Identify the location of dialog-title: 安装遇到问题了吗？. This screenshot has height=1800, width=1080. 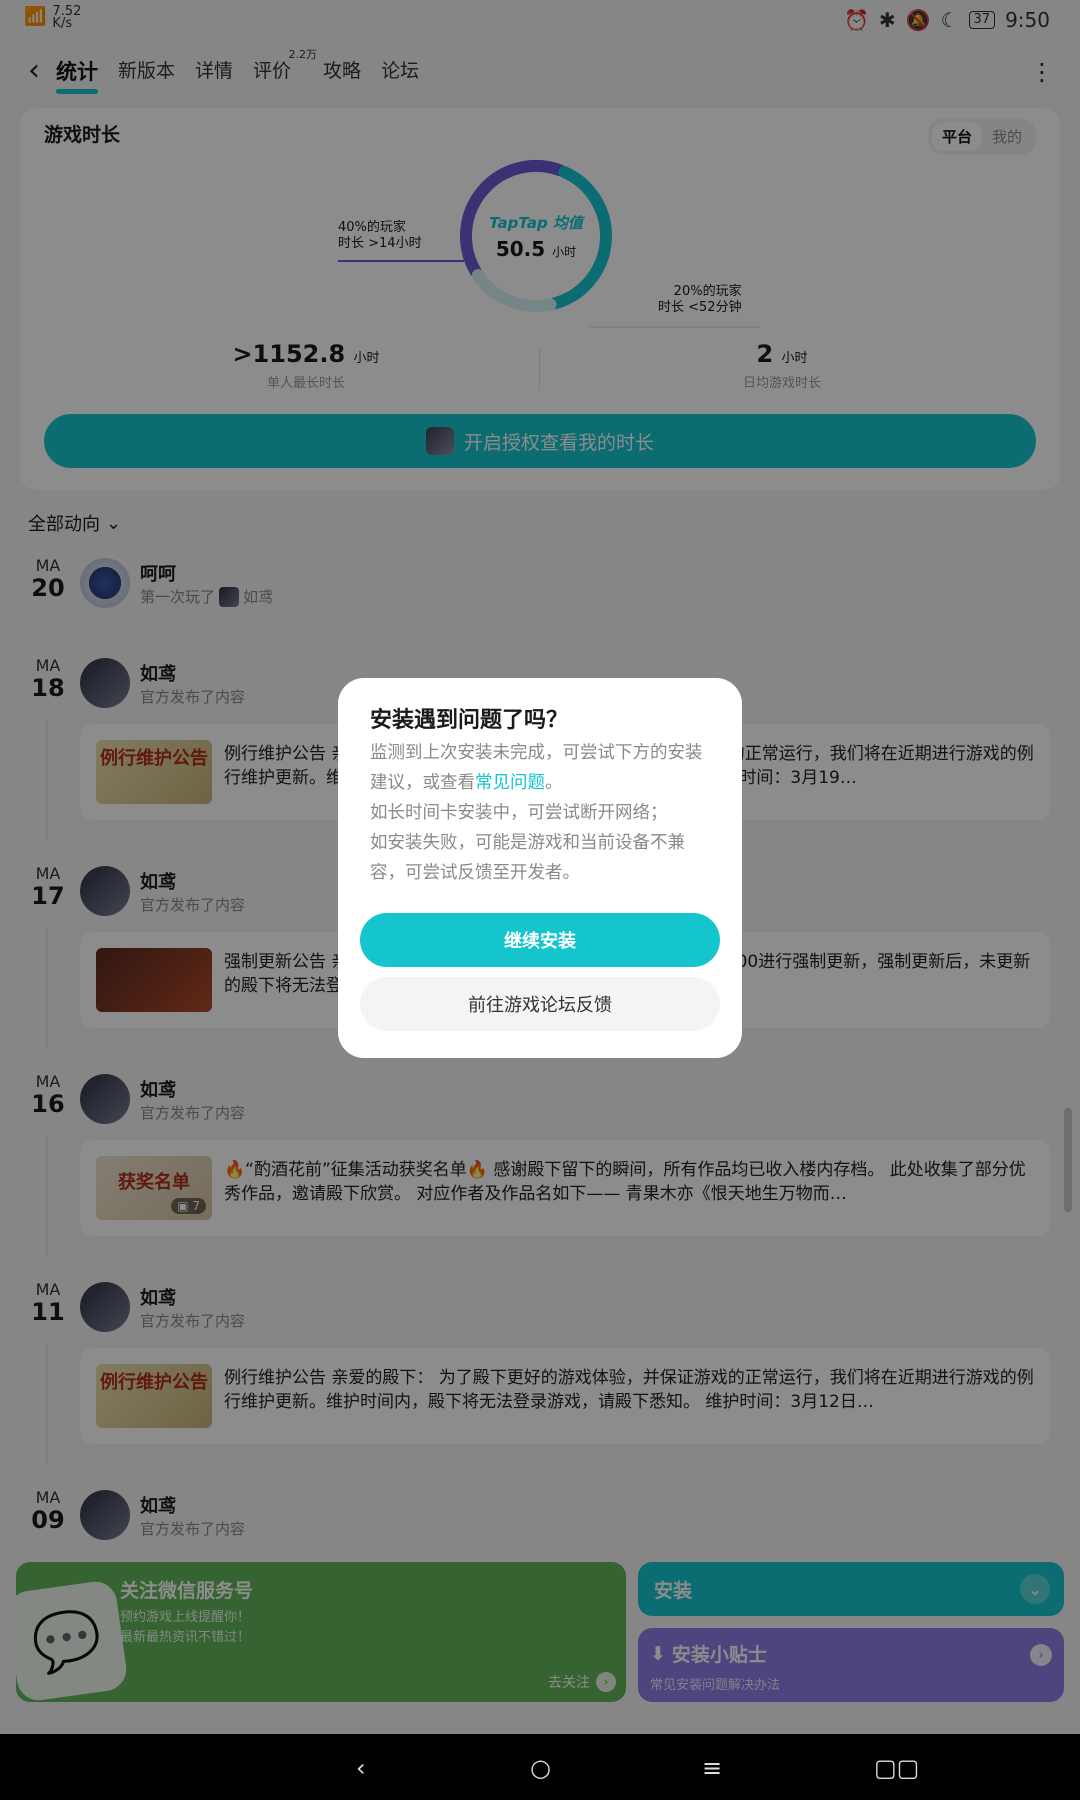
(469, 720).